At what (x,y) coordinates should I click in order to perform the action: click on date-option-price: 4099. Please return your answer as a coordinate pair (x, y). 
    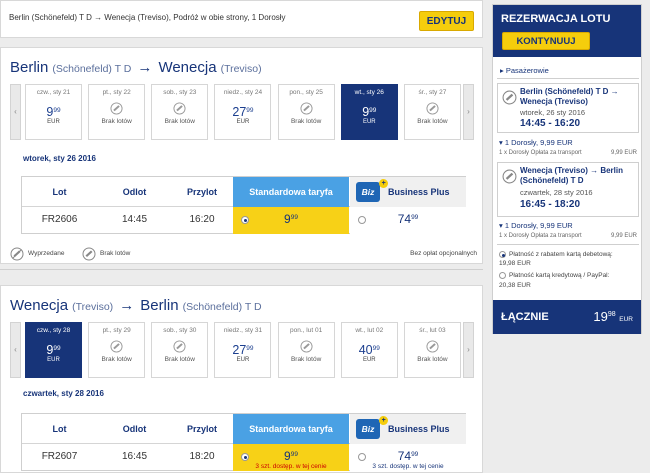
    Looking at the image, I should click on (369, 350).